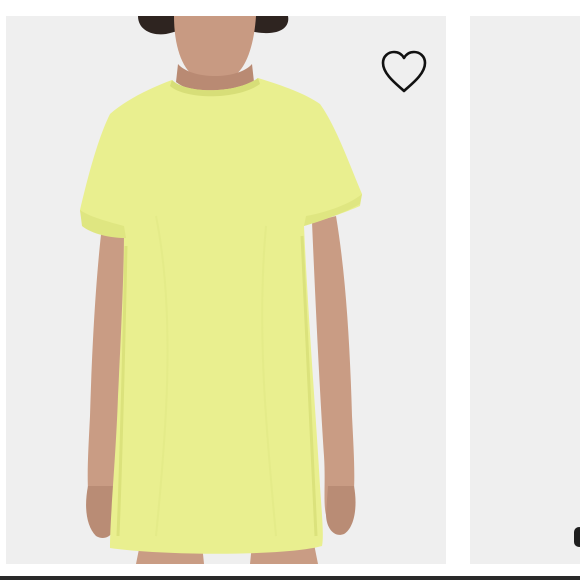 The height and width of the screenshot is (580, 580). I want to click on heart-outline-icon, so click(404, 71).